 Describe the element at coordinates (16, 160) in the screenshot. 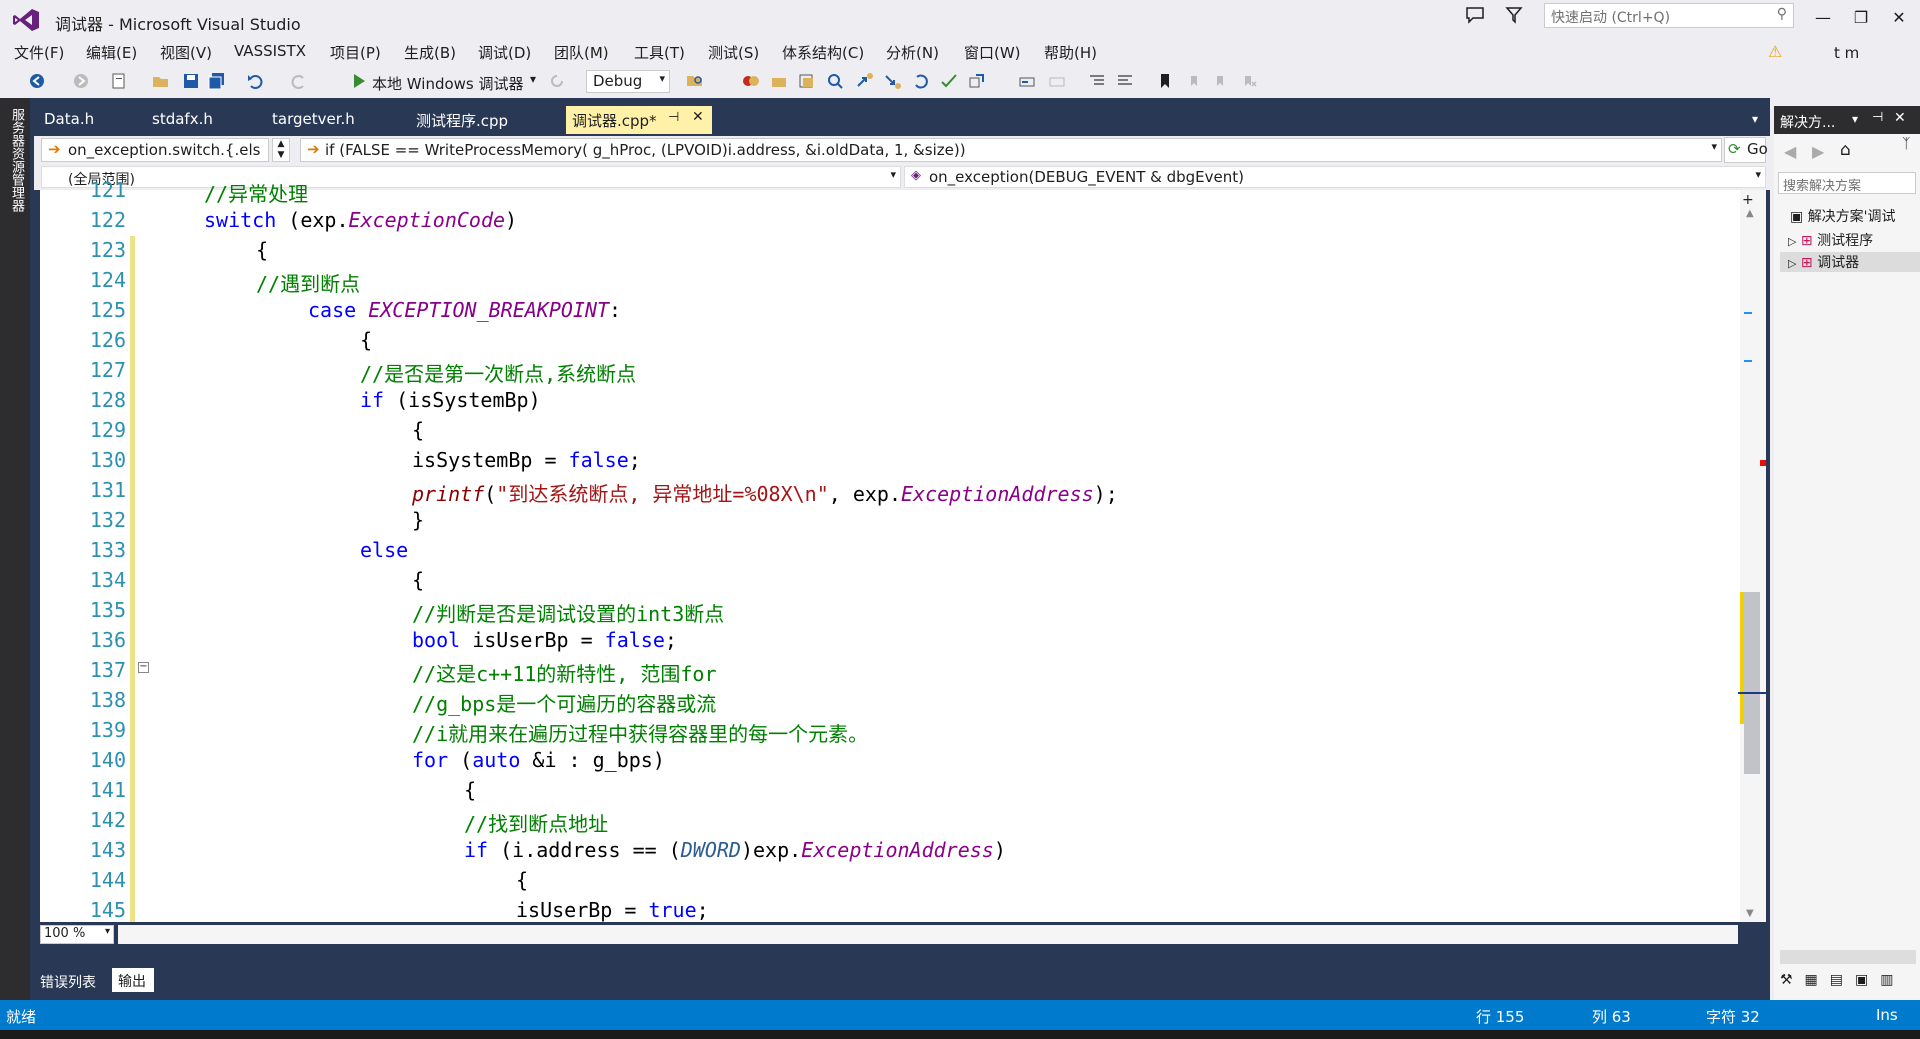

I see `server-explorer-tab: 服务器资源管理器` at that location.